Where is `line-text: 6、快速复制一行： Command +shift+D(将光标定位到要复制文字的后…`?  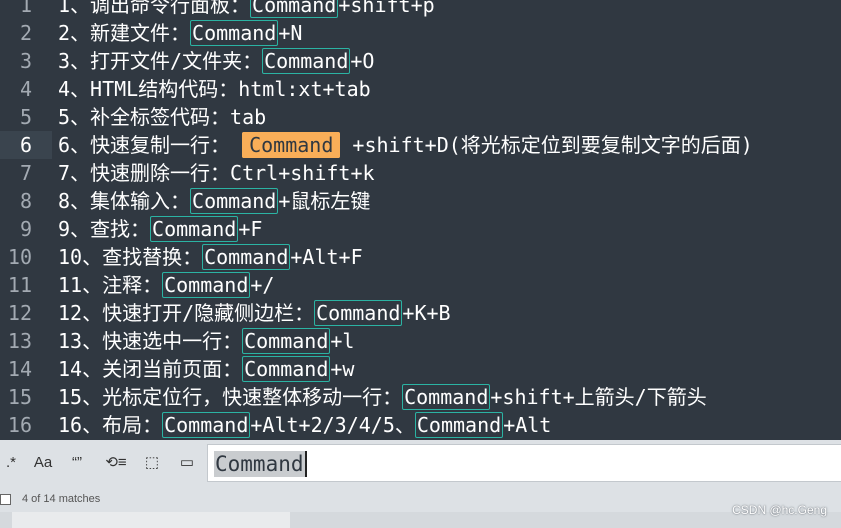
line-text: 6、快速复制一行： Command +shift+D(将光标定位到要复制文字的后… is located at coordinates (405, 145).